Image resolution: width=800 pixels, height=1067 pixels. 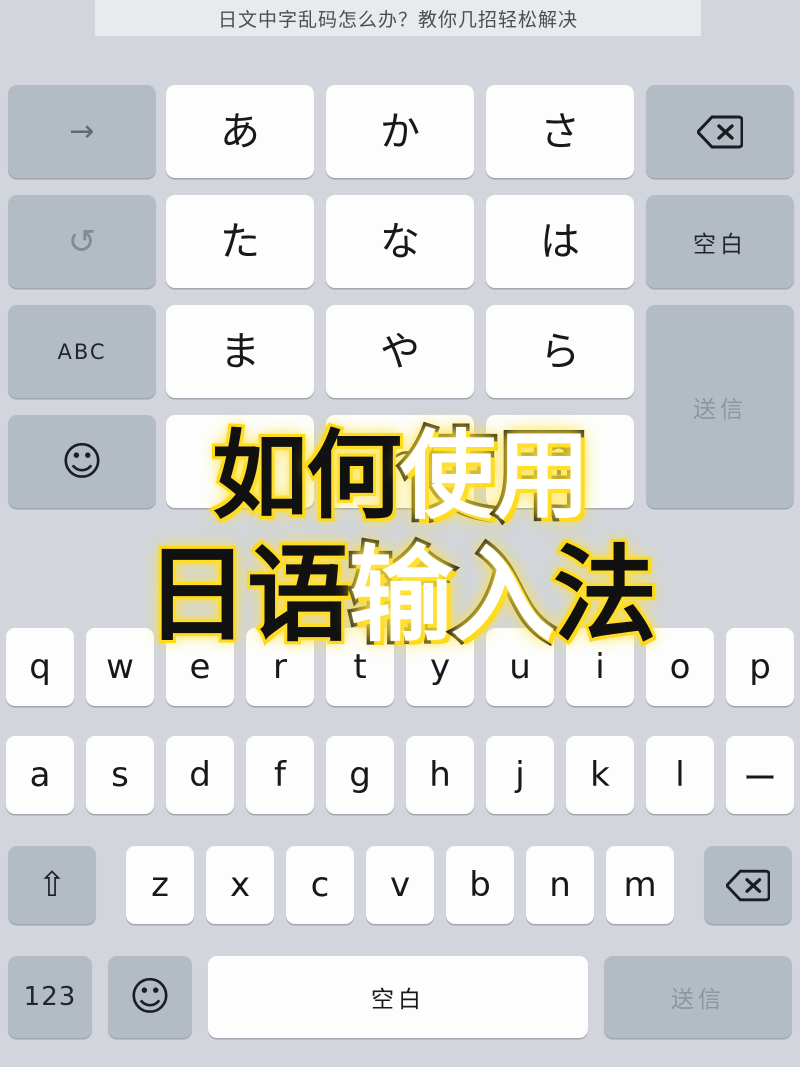 I want to click on kana-key-na: な, so click(x=400, y=241).